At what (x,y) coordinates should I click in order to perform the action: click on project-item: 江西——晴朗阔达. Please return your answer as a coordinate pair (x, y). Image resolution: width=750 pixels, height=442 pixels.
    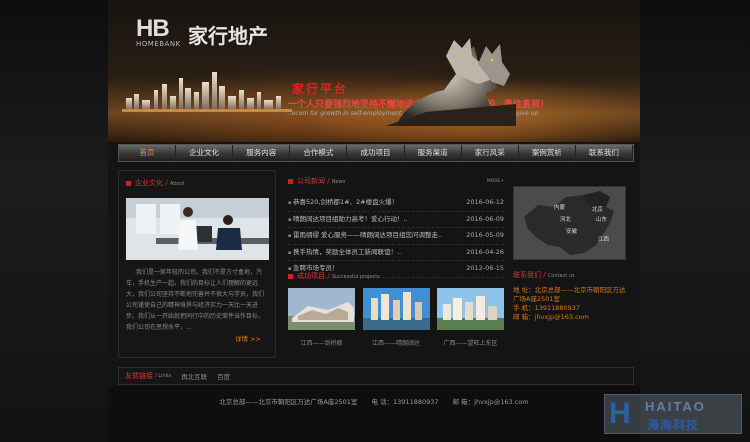
    Looking at the image, I should click on (396, 317).